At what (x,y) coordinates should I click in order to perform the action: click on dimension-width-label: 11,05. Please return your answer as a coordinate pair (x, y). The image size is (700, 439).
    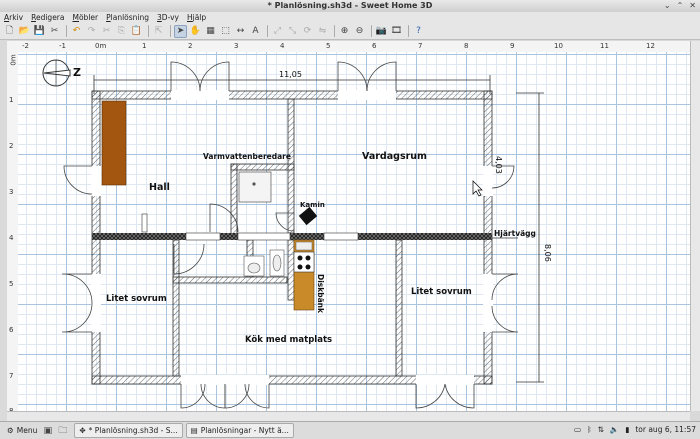
    Looking at the image, I should click on (290, 74).